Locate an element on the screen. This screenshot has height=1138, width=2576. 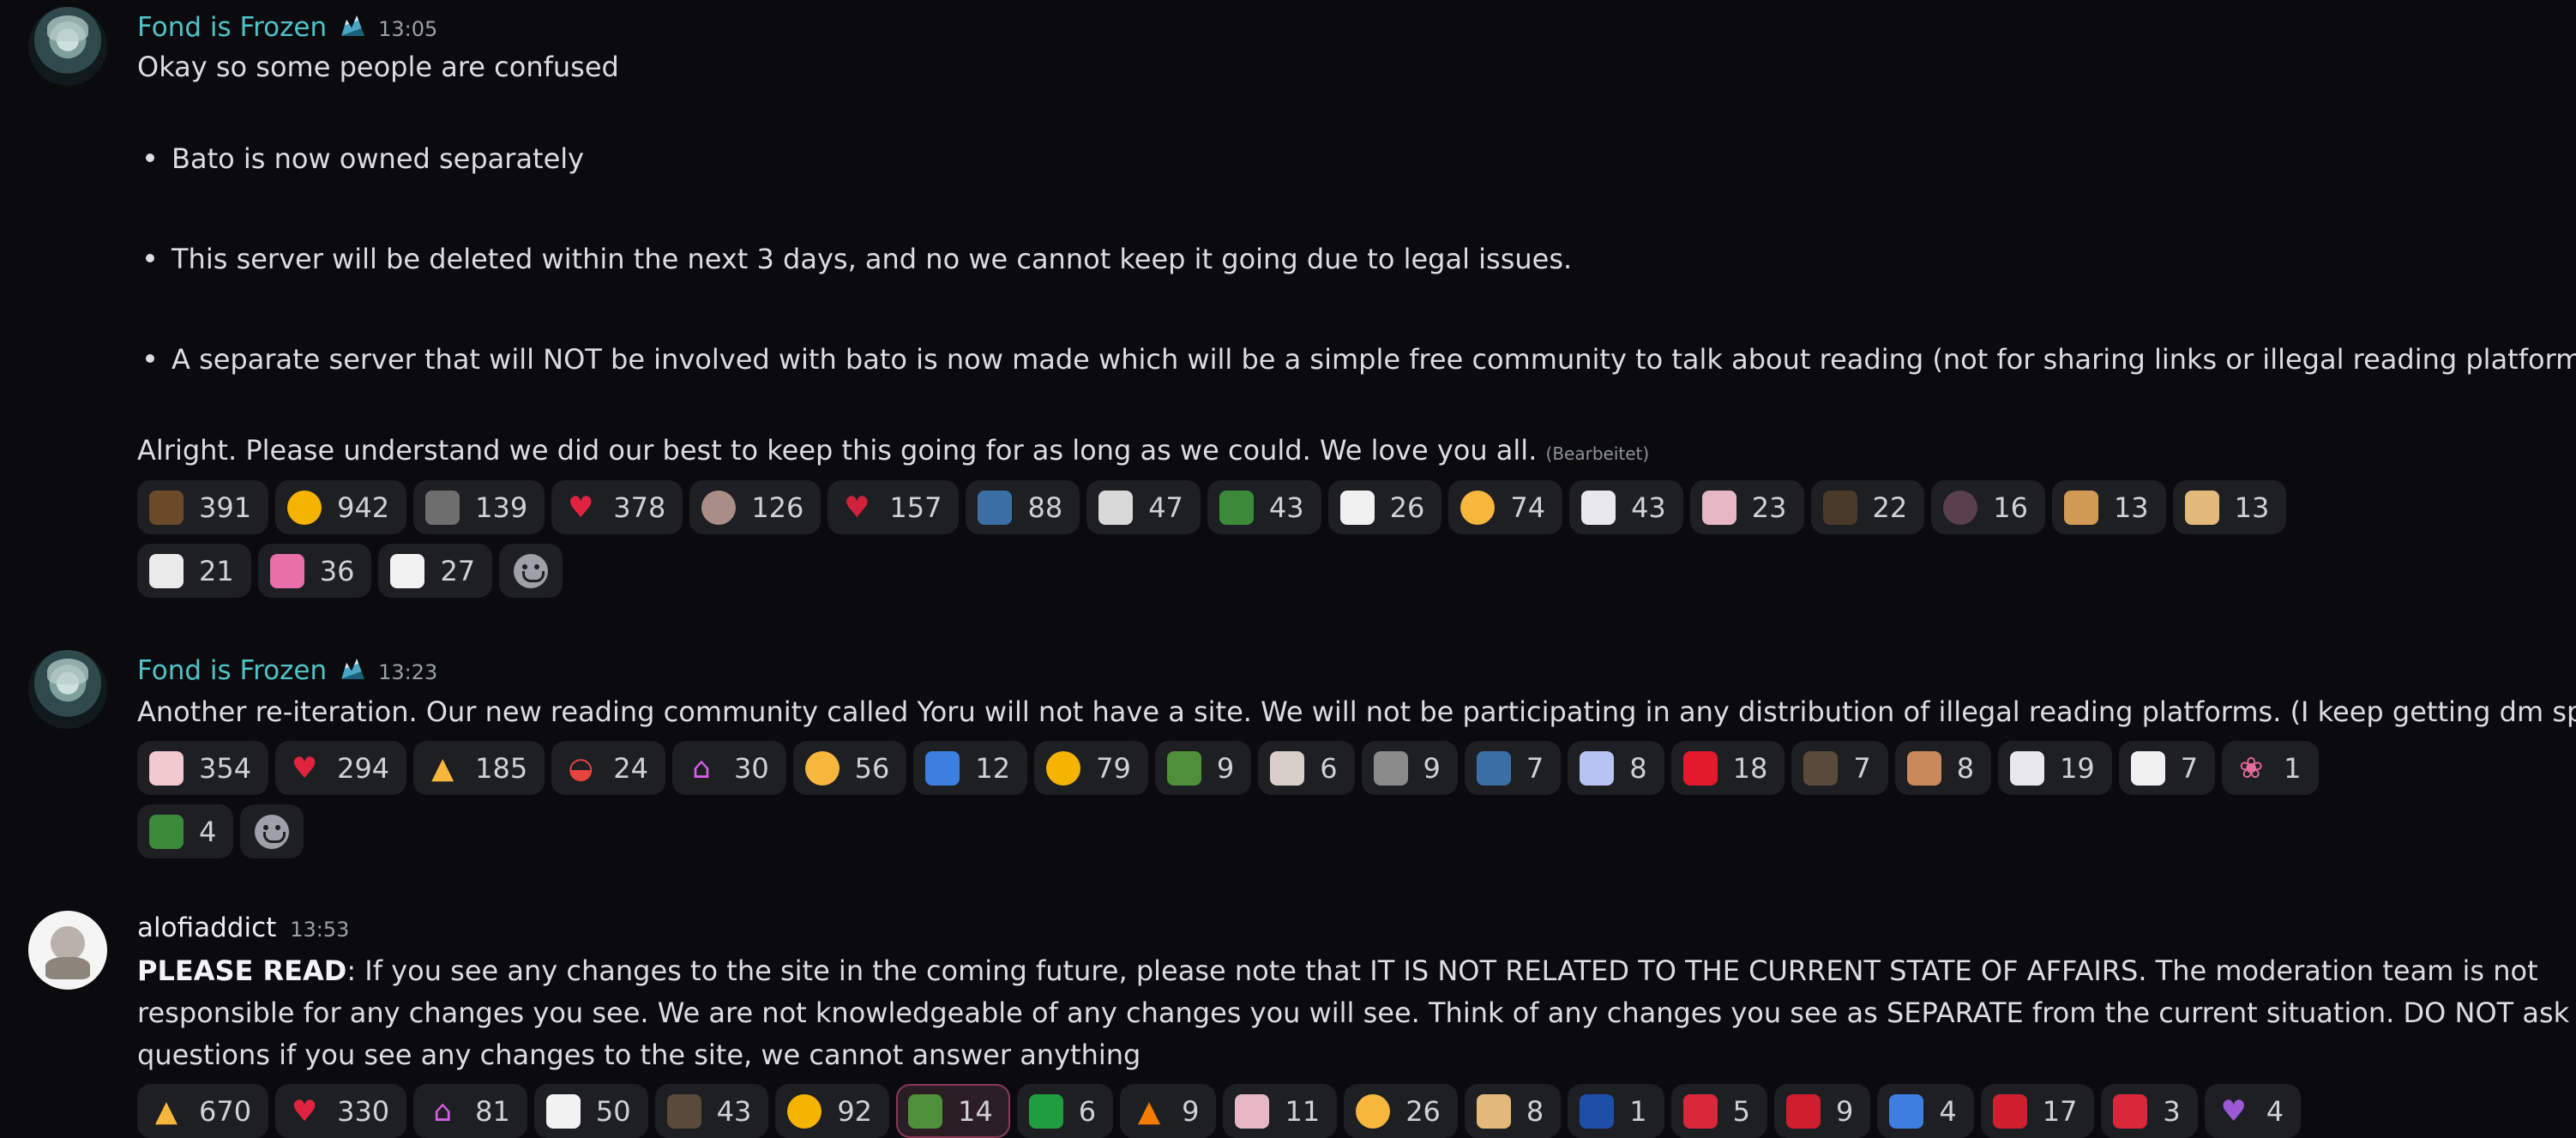
watermelon-icon: ◒ is located at coordinates (581, 768).